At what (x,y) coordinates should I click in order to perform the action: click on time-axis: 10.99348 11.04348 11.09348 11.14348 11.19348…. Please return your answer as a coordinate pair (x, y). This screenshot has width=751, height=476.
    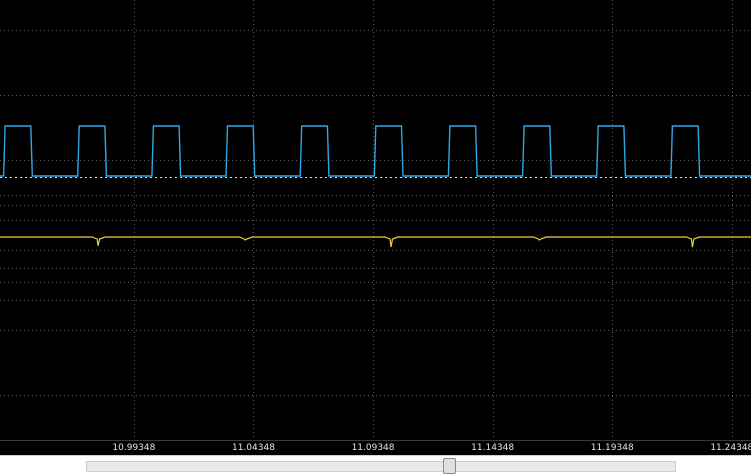
    Looking at the image, I should click on (375, 448).